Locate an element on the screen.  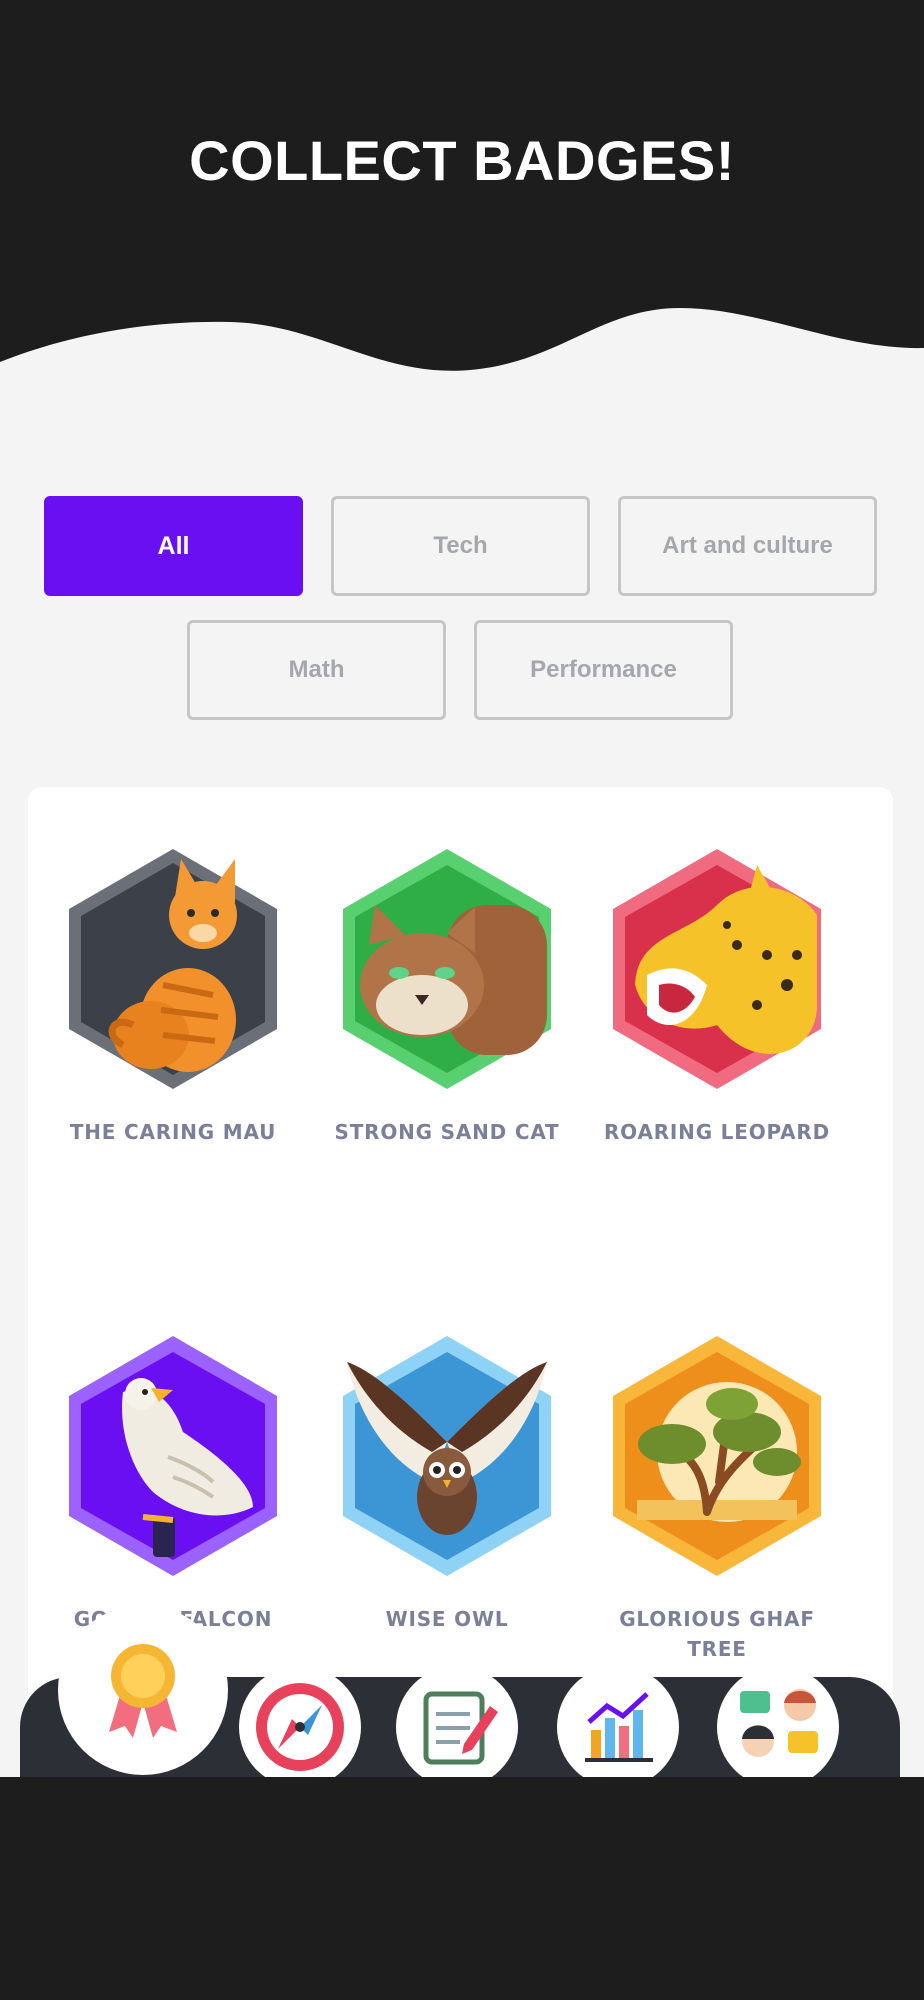
sand-cat-icon is located at coordinates (447, 969).